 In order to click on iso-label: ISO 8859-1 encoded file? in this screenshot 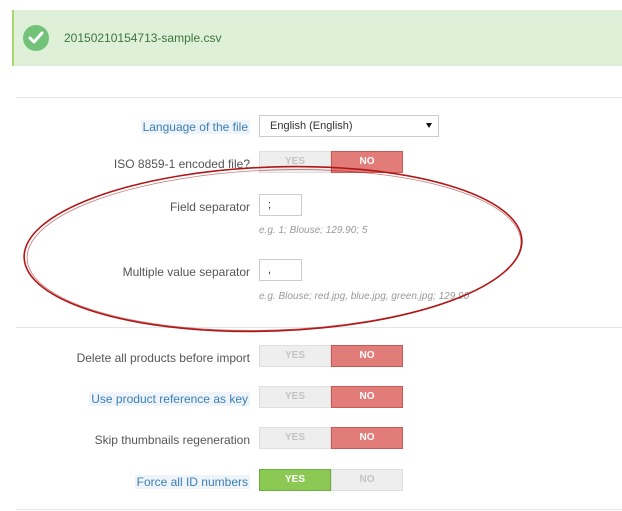, I will do `click(181, 164)`.